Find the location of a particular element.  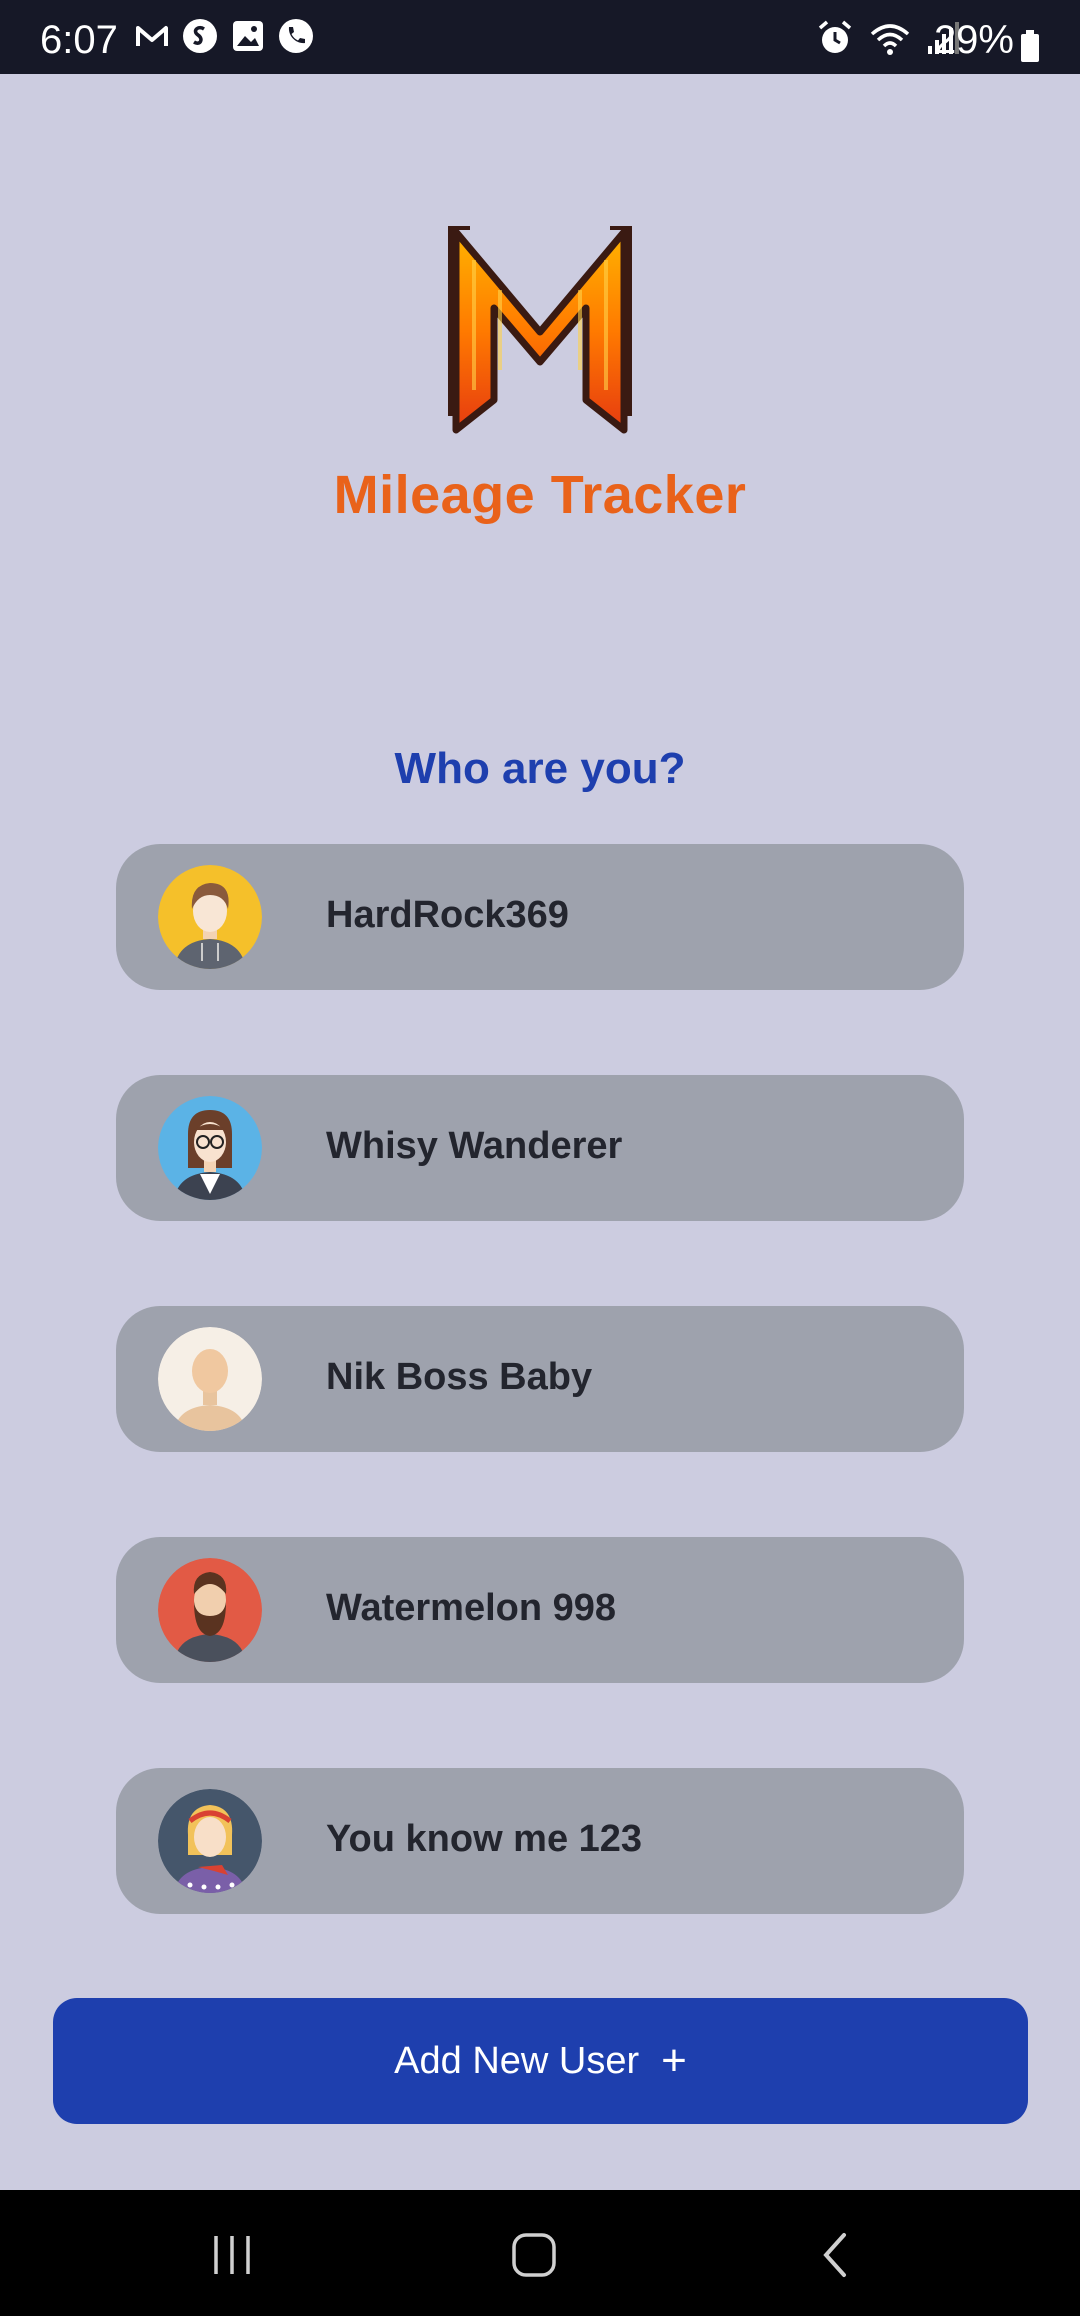

navigation-bar is located at coordinates (540, 2253).